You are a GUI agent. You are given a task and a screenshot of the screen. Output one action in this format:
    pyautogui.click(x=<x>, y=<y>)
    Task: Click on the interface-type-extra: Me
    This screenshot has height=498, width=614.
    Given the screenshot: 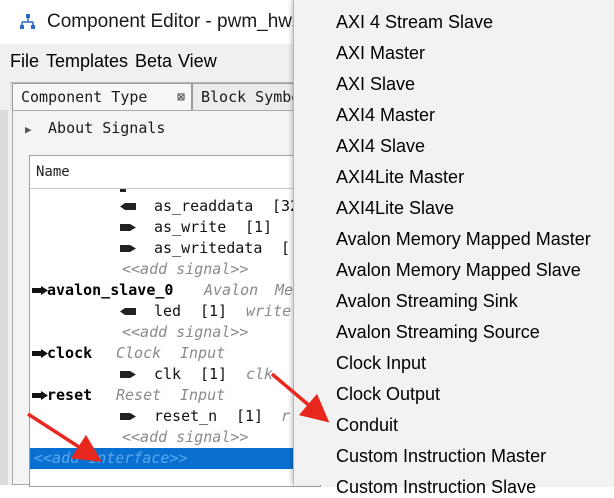 What is the action you would take?
    pyautogui.click(x=284, y=290)
    